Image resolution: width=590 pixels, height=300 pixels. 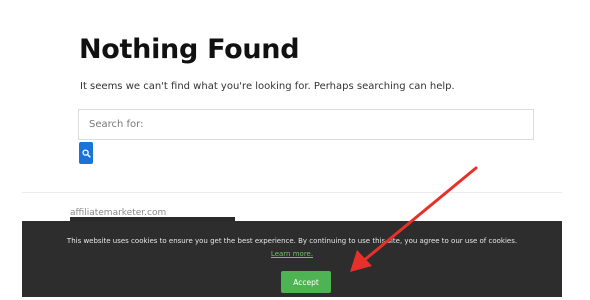 I want to click on search-button, so click(x=86, y=153).